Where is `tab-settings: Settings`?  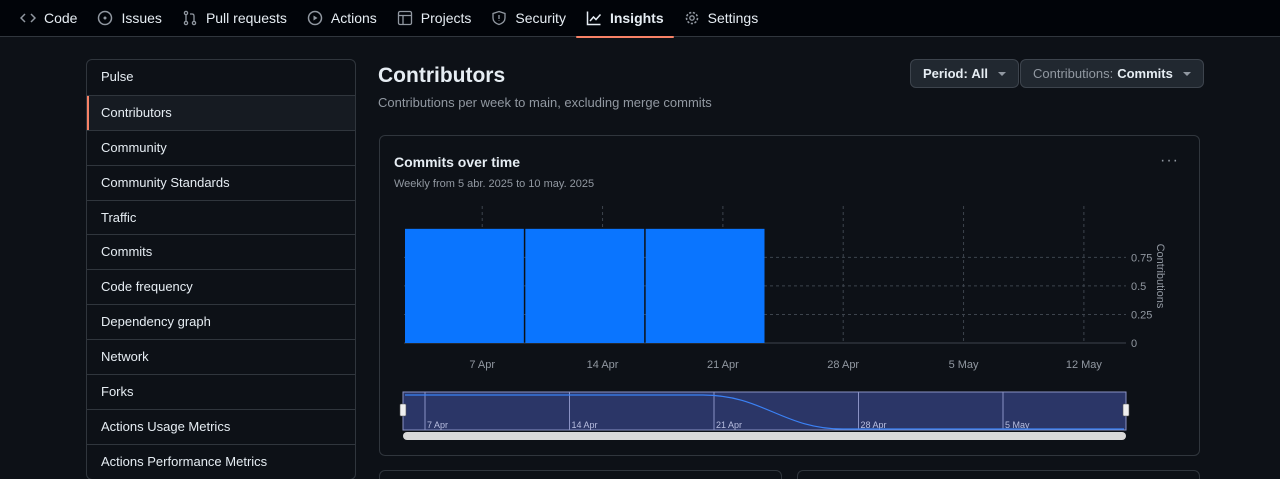
tab-settings: Settings is located at coordinates (721, 18).